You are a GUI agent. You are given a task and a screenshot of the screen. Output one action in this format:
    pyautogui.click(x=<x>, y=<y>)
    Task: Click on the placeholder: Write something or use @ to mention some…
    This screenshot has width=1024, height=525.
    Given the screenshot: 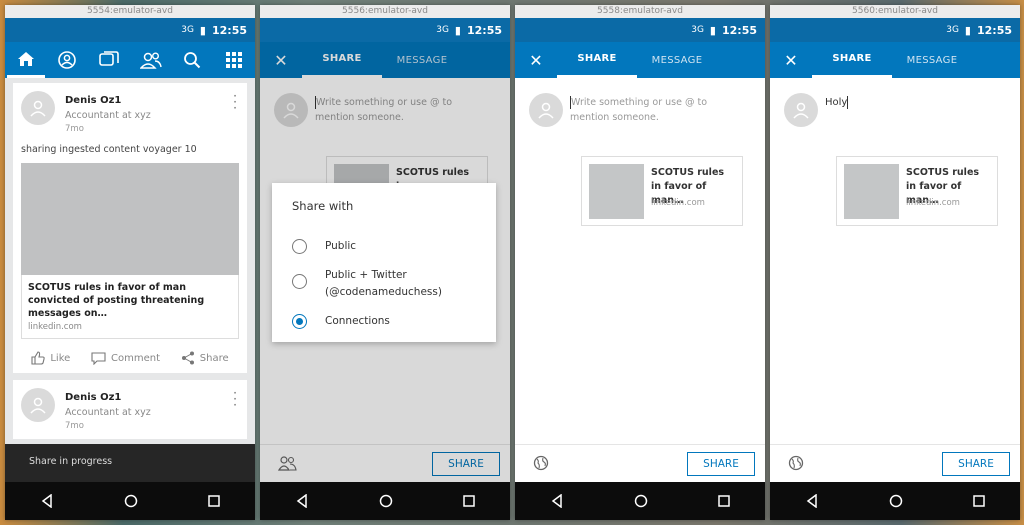 What is the action you would take?
    pyautogui.click(x=639, y=110)
    